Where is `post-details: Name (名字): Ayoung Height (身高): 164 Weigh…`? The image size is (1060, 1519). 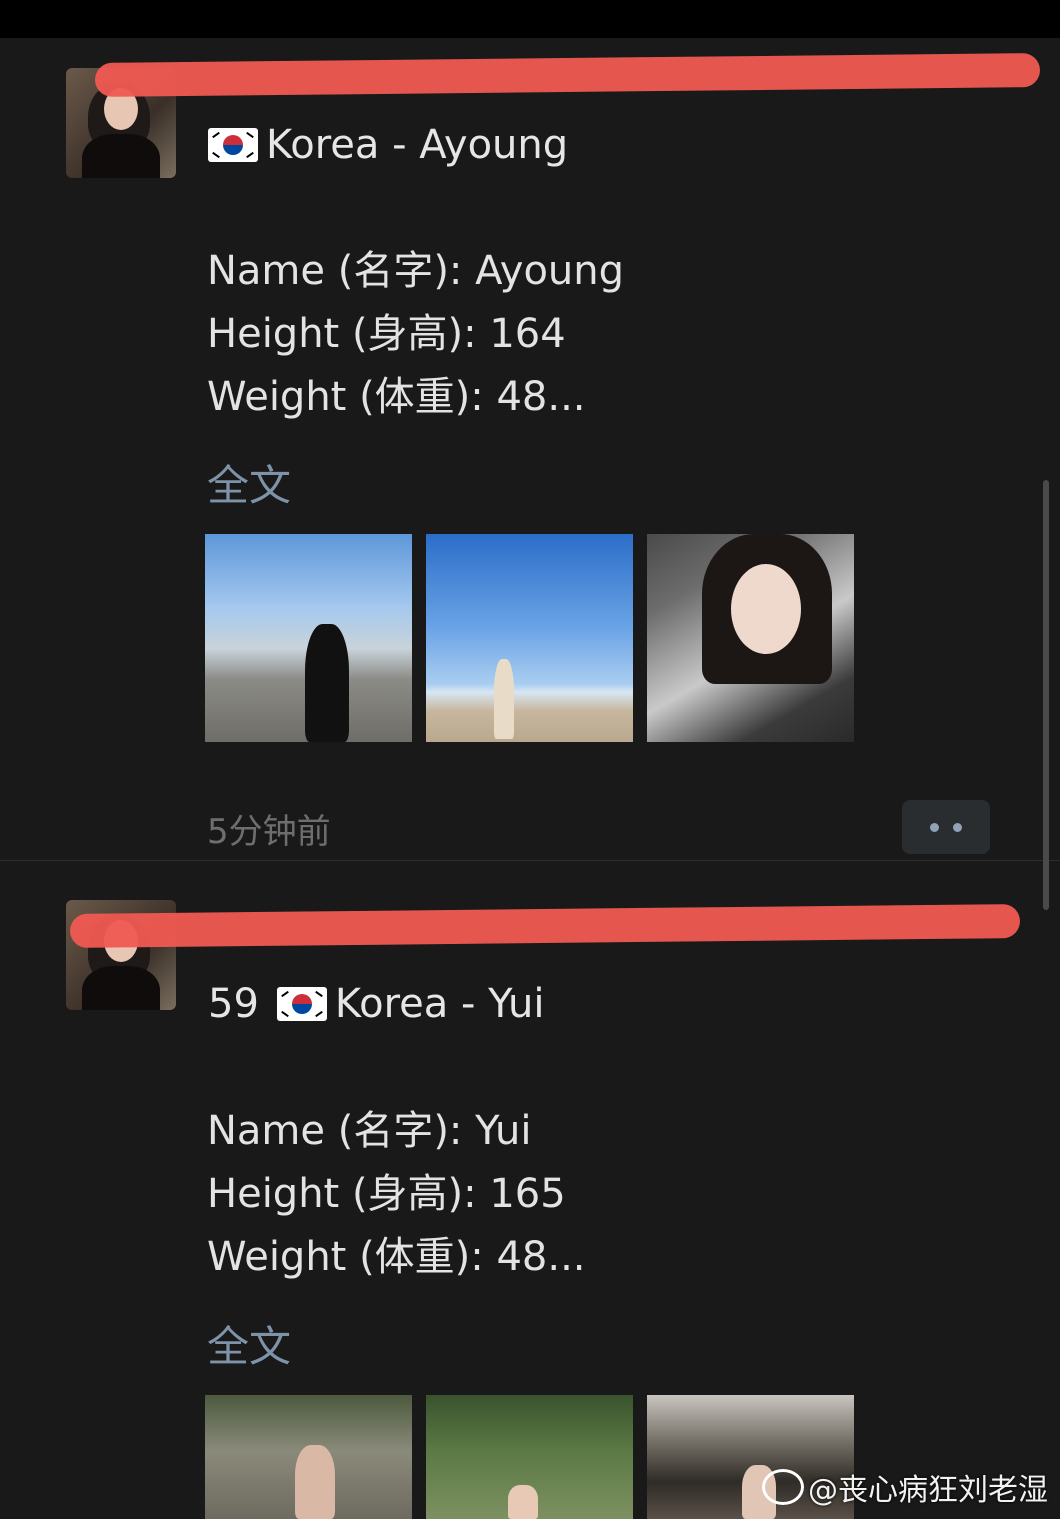 post-details: Name (名字): Ayoung Height (身高): 164 Weigh… is located at coordinates (415, 334).